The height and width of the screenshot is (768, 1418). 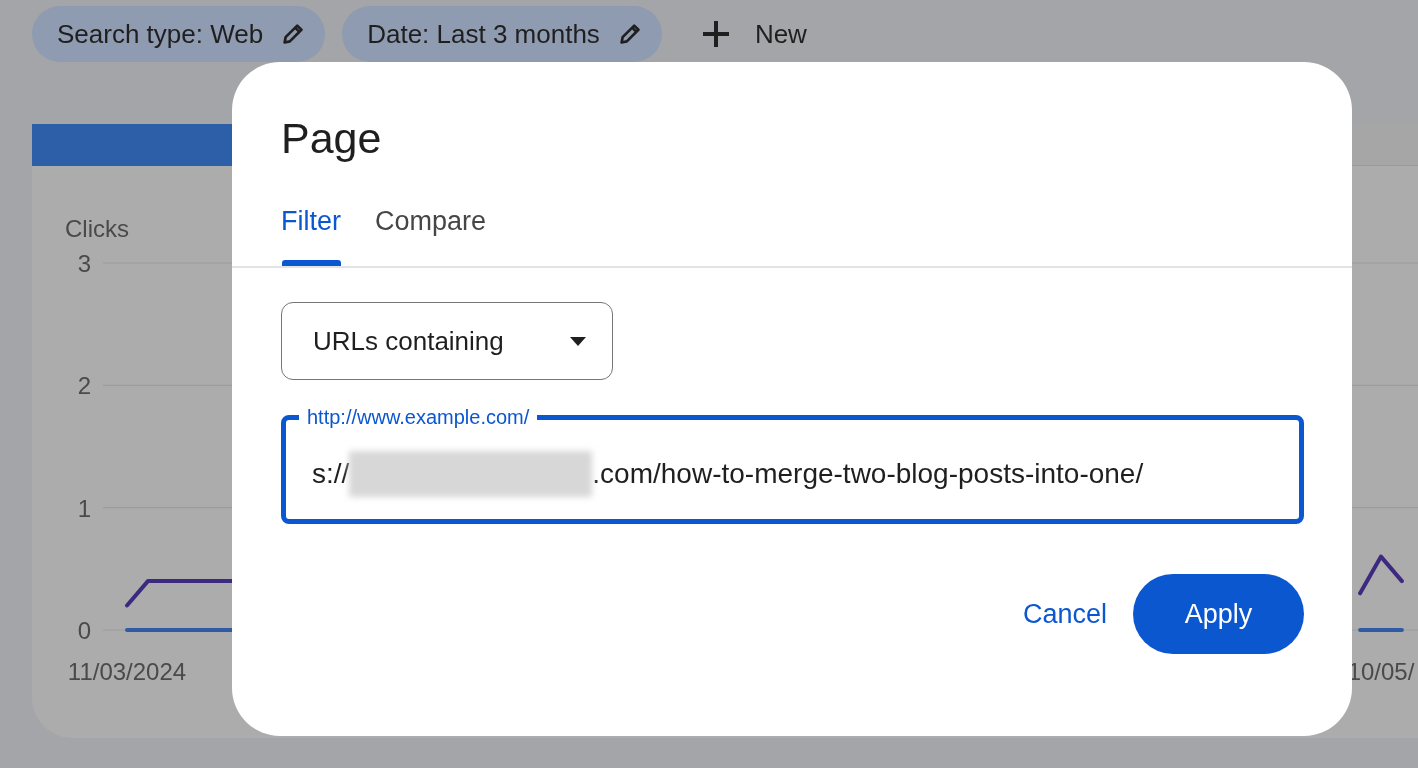 What do you see at coordinates (311, 231) in the screenshot?
I see `tab: Filter` at bounding box center [311, 231].